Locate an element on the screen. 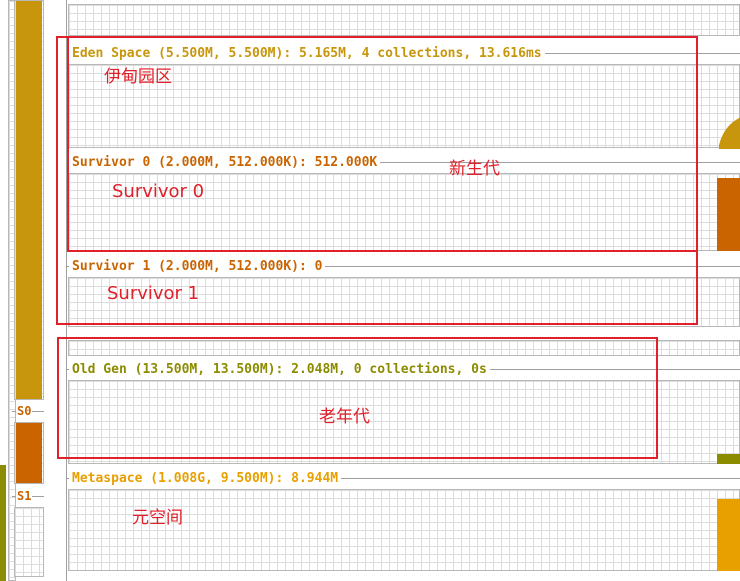 The image size is (740, 581). s0-overview-column is located at coordinates (29, 453).